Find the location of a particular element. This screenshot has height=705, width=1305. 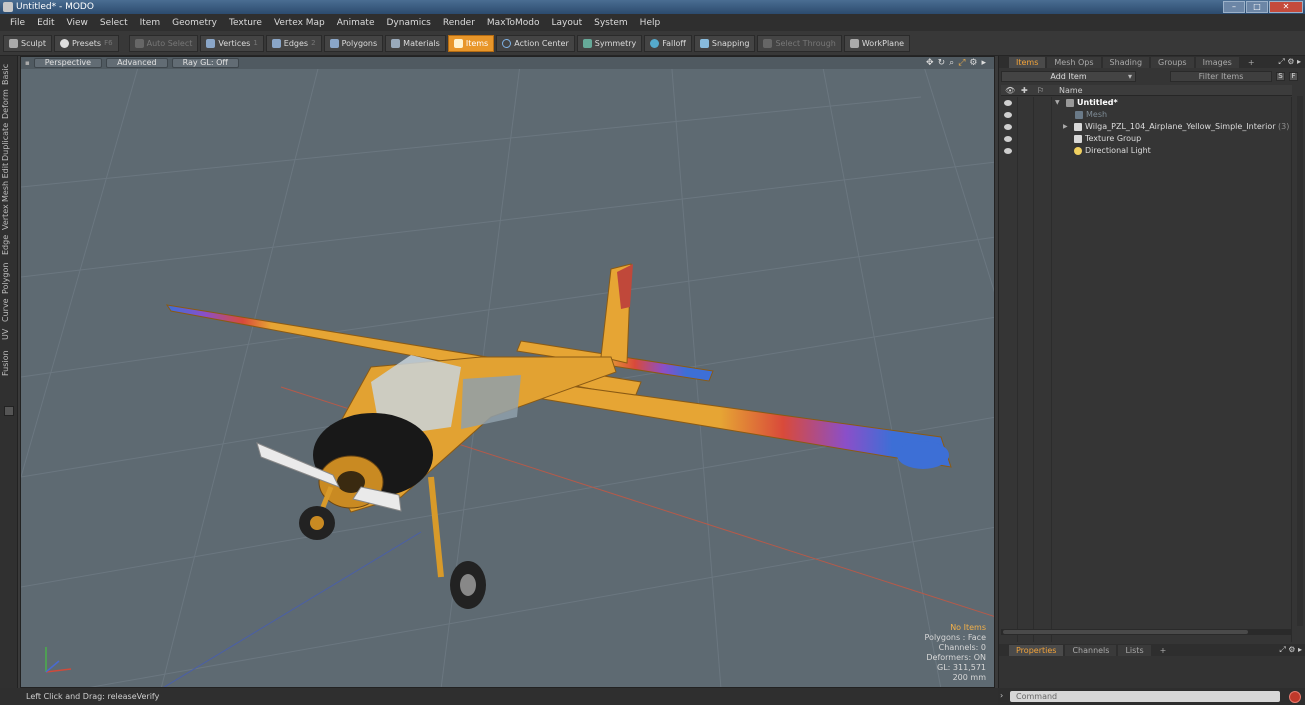

fit-view-icon: ⤢ is located at coordinates (961, 63).